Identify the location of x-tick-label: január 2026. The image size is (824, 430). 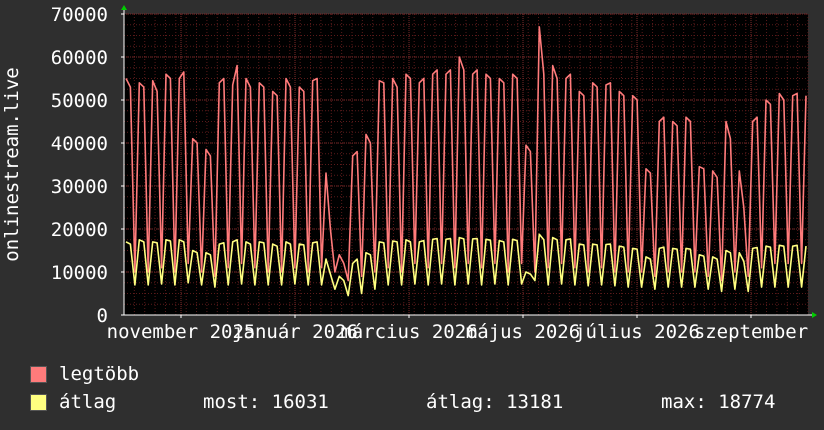
(295, 332).